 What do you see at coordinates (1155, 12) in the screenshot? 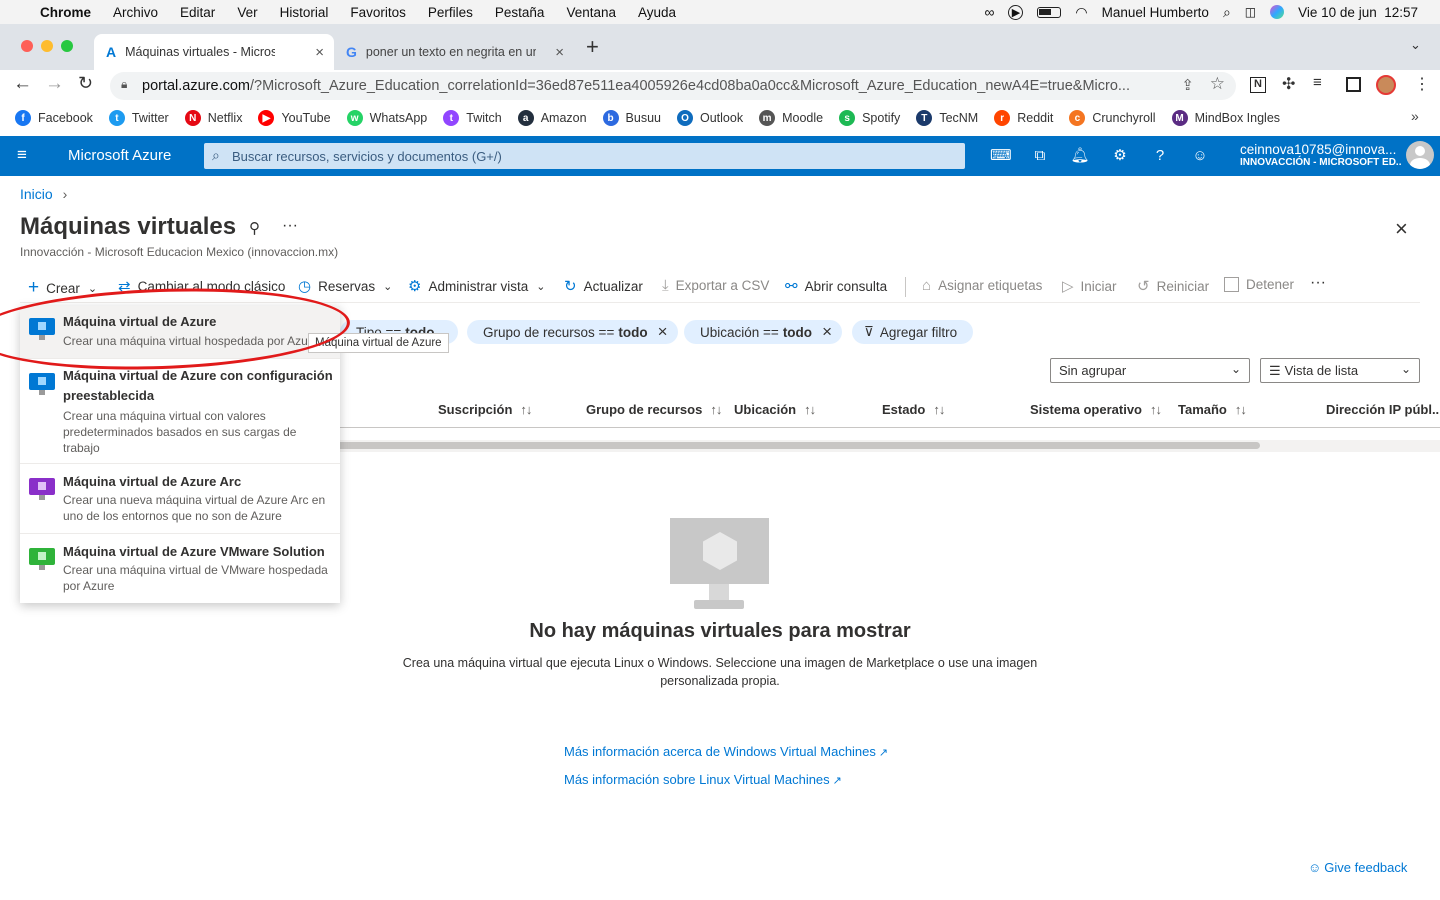
I see `menubar-user: Manuel Humberto` at bounding box center [1155, 12].